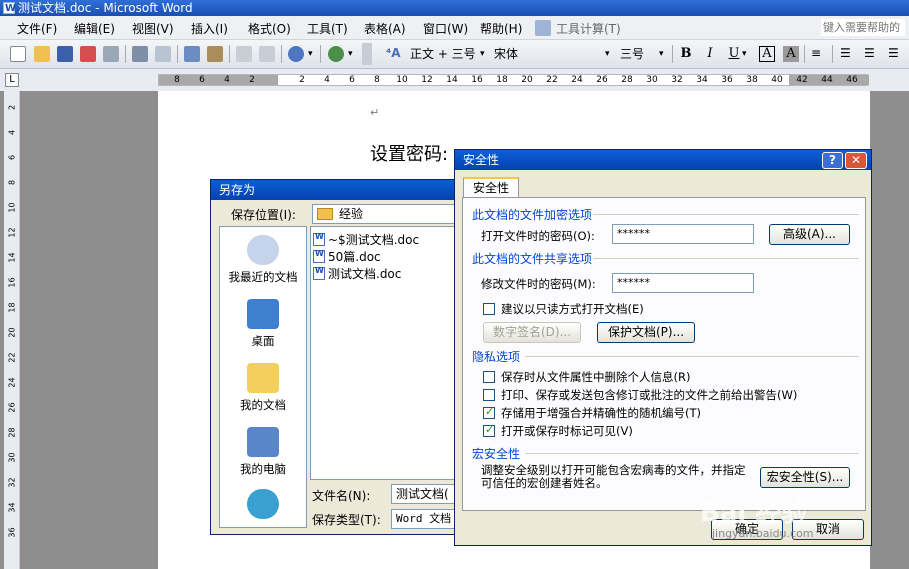  I want to click on paste-icon, so click(267, 54).